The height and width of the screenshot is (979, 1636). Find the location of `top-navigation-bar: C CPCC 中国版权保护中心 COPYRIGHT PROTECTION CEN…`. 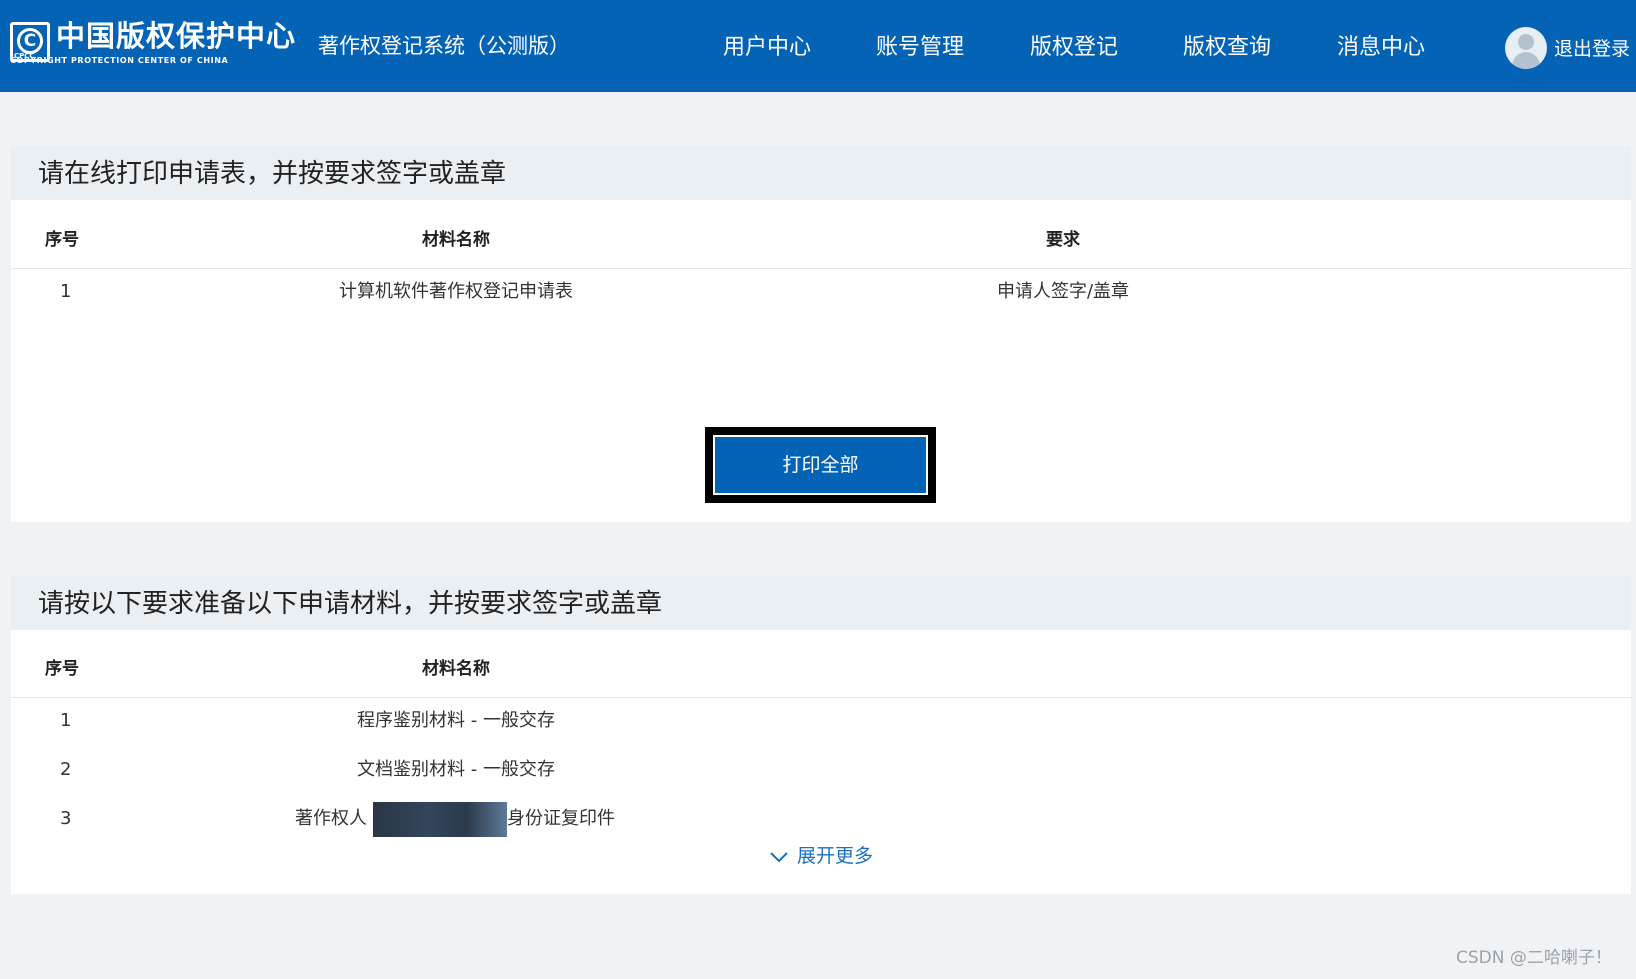

top-navigation-bar: C CPCC 中国版权保护中心 COPYRIGHT PROTECTION CEN… is located at coordinates (818, 46).